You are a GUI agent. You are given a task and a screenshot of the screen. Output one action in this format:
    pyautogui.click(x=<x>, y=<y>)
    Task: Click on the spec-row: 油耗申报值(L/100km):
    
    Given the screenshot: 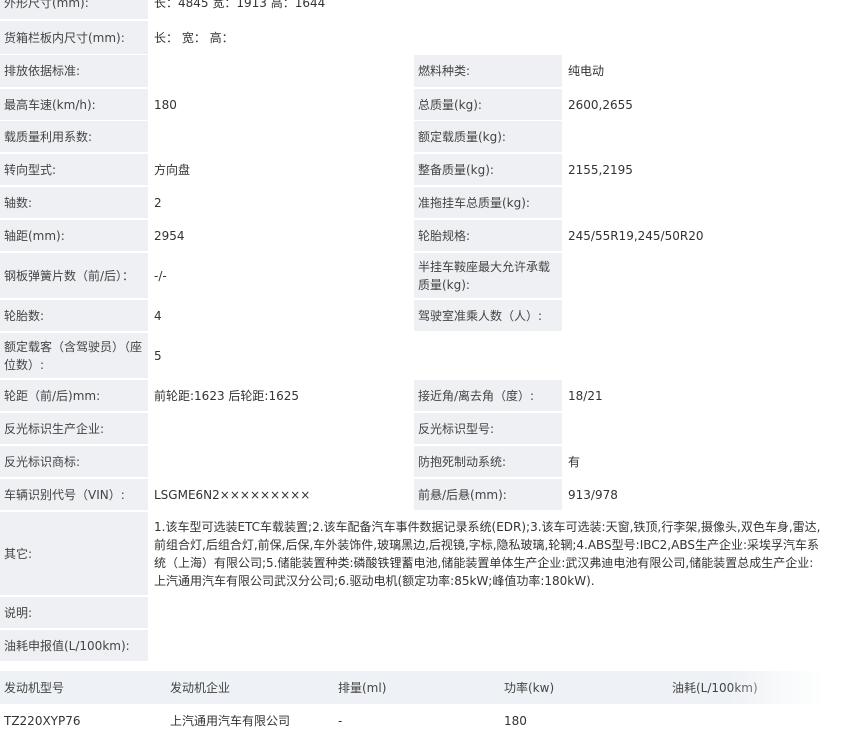 What is the action you would take?
    pyautogui.click(x=423, y=646)
    